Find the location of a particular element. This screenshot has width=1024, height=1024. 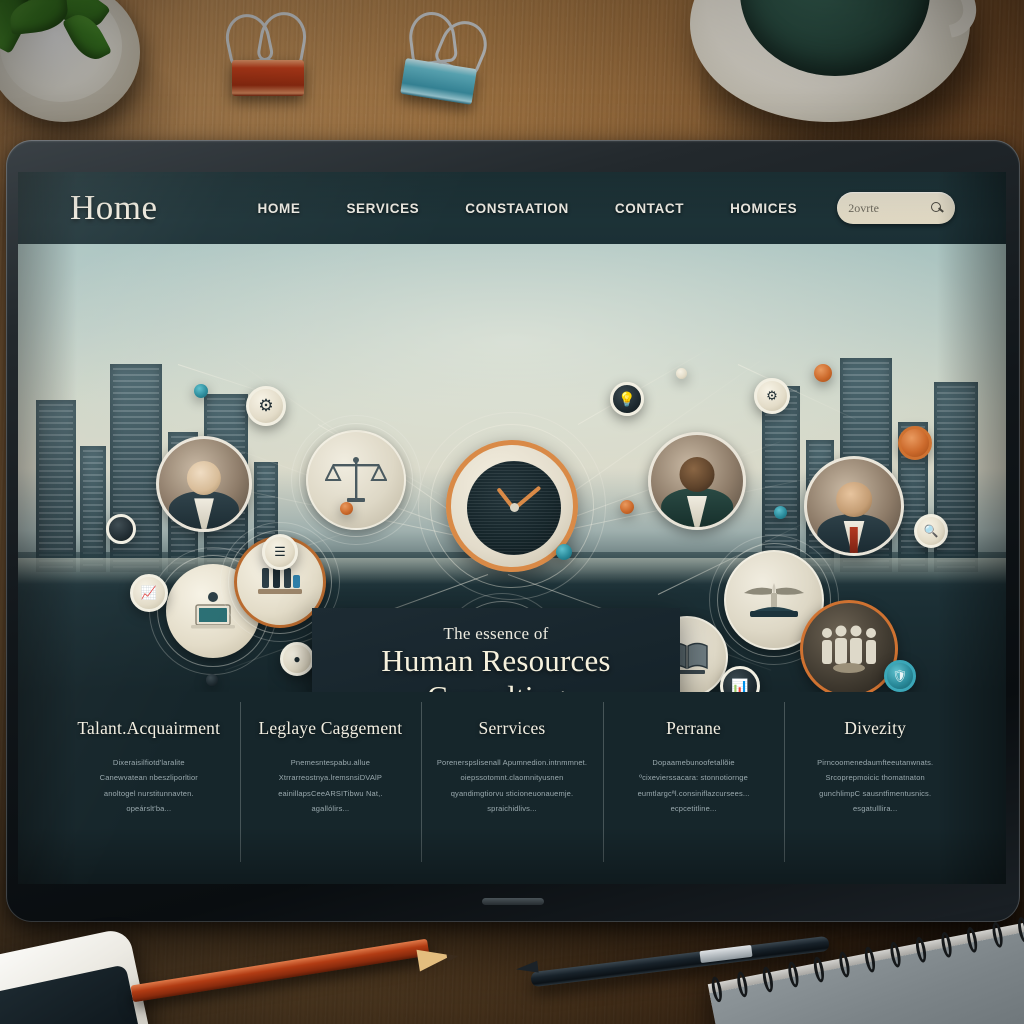

nav-item-home: HOME is located at coordinates (279, 208).